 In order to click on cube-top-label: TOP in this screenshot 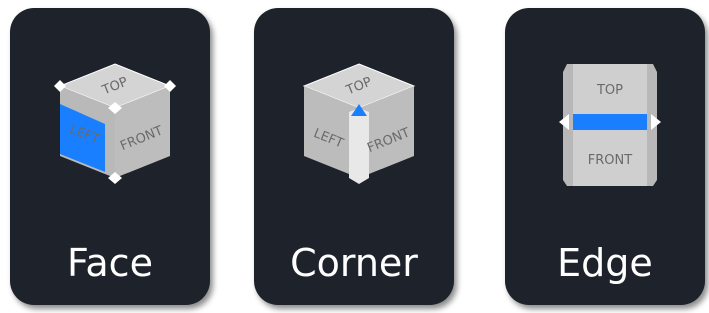, I will do `click(609, 90)`.